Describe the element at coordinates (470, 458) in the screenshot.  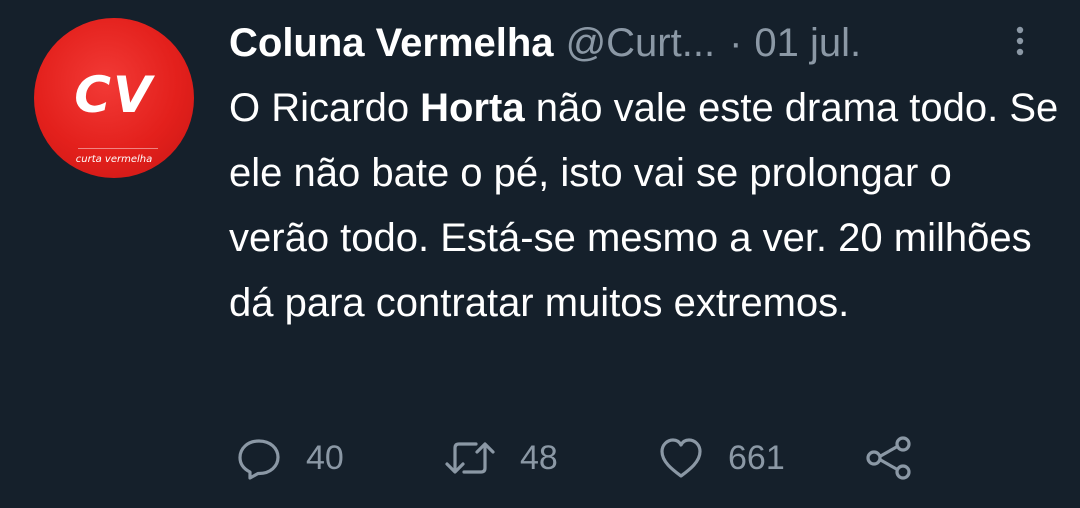
I see `retweet-icon` at that location.